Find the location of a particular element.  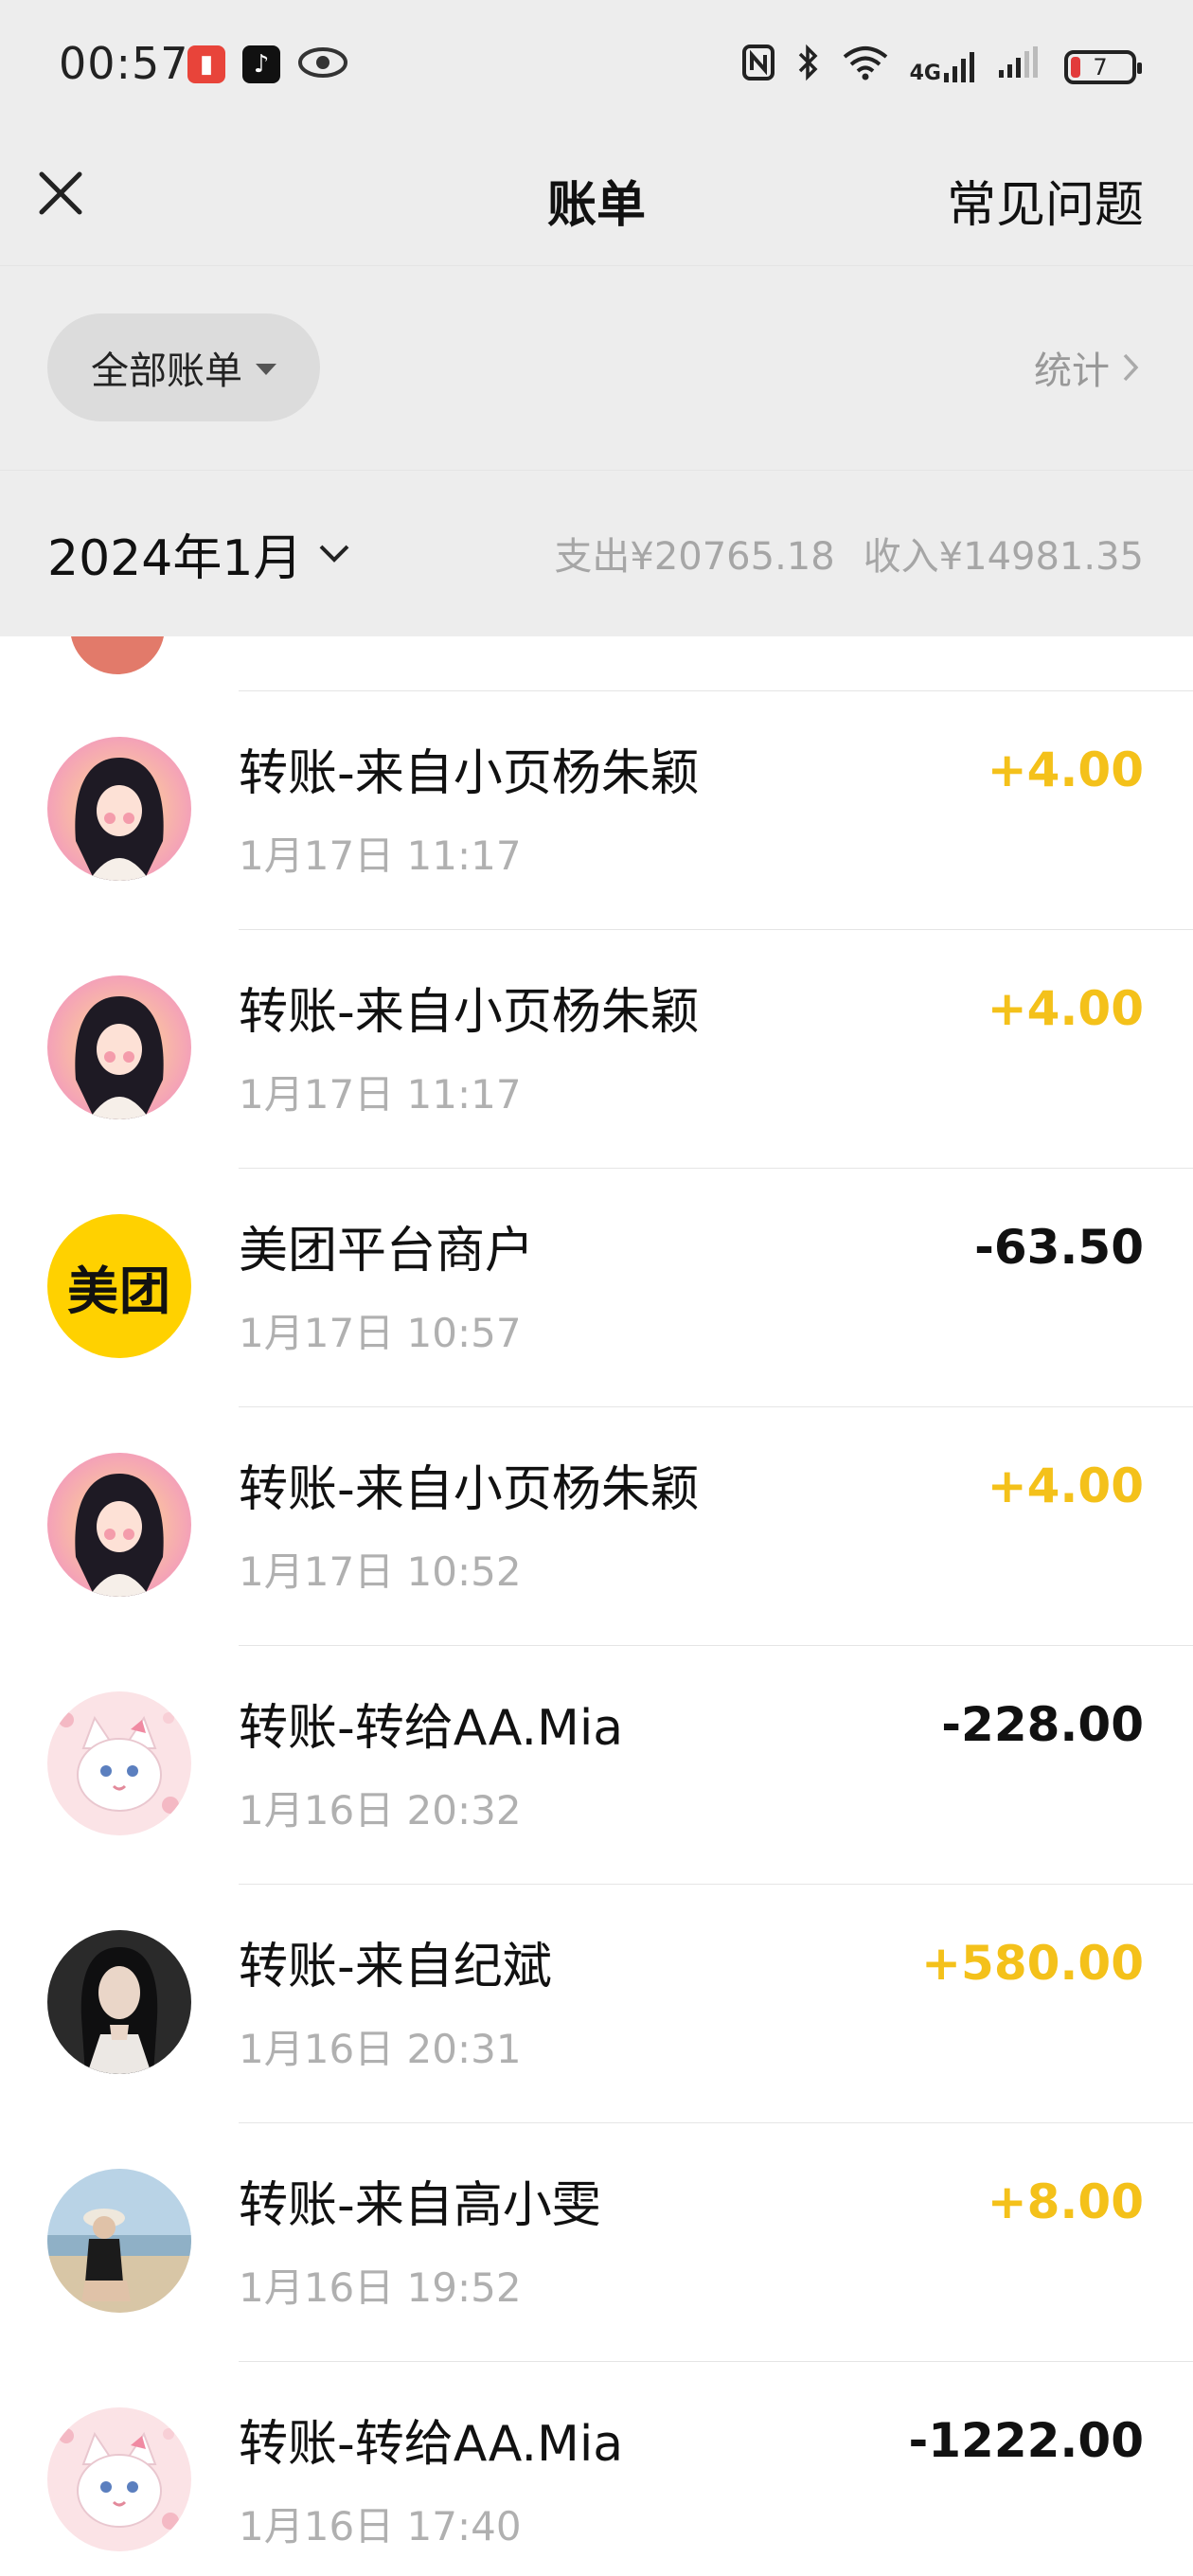

meituan-logo: 美团 is located at coordinates (119, 1286).